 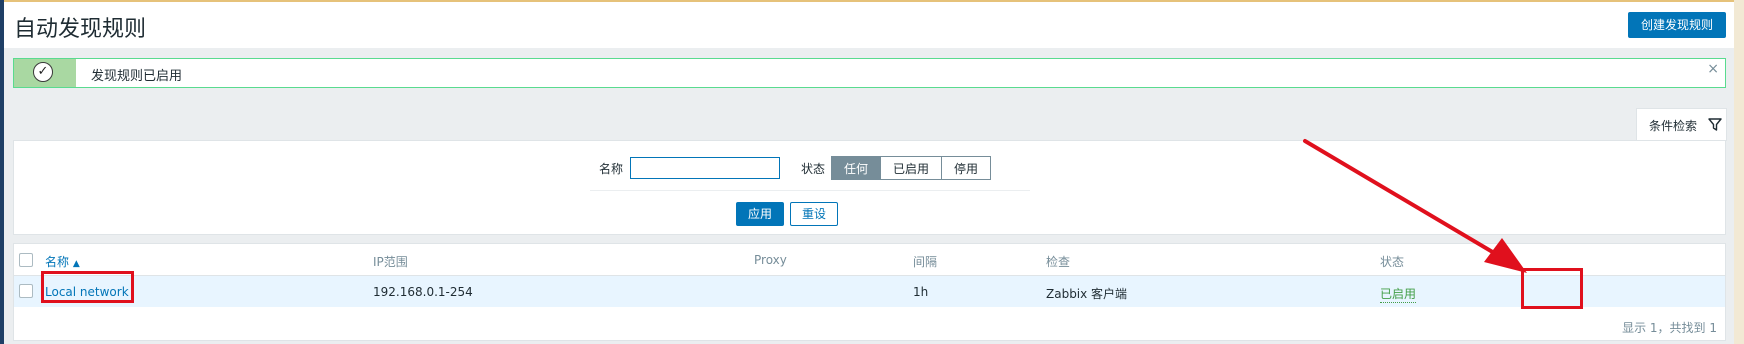 What do you see at coordinates (80, 29) in the screenshot?
I see `page-title: 自动发现规则` at bounding box center [80, 29].